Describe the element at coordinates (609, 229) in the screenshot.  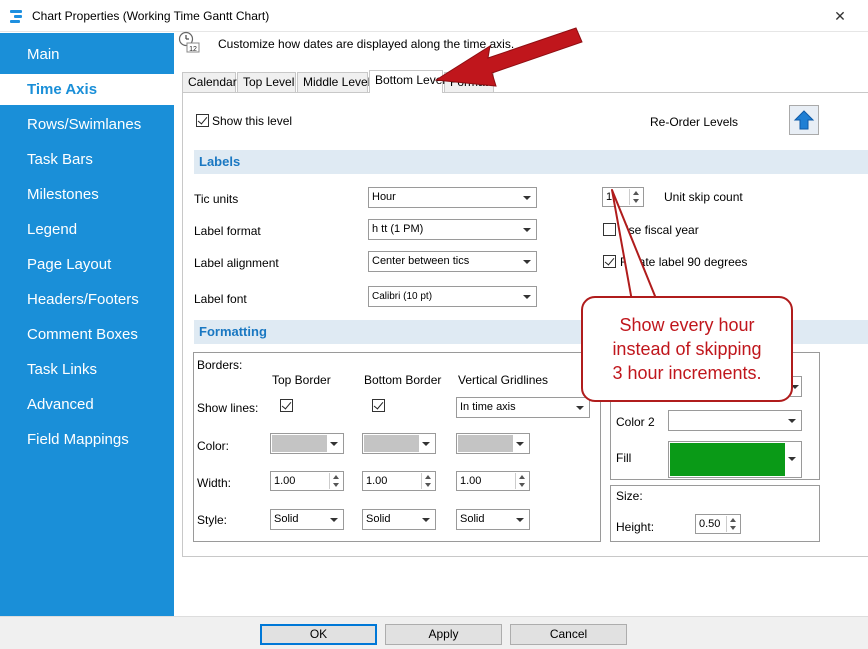
I see `use-fiscal-year-checkbox` at that location.